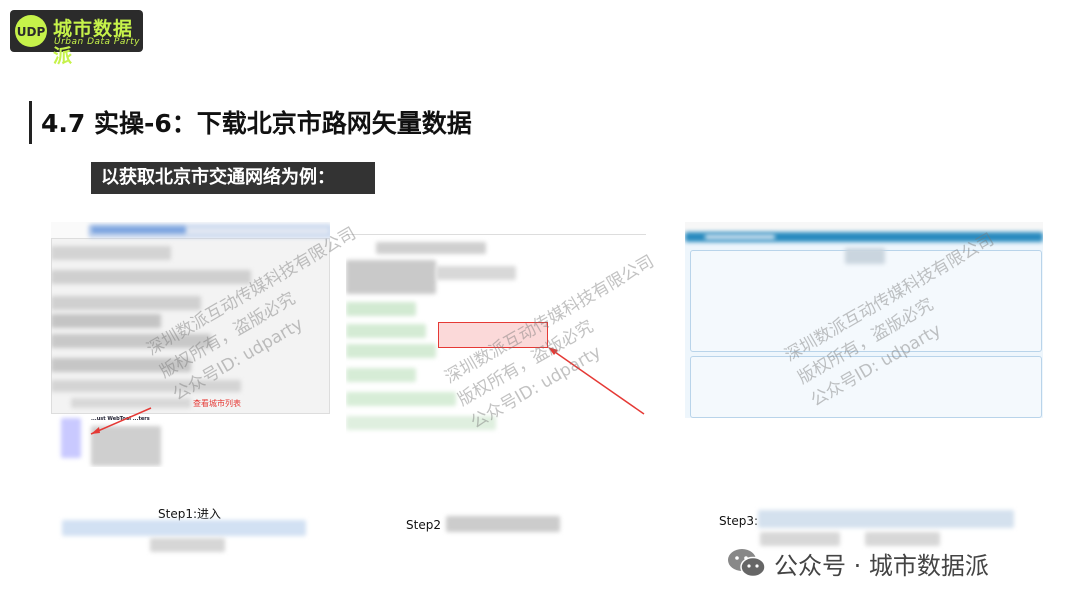 This screenshot has height=607, width=1080. I want to click on footer-text: 公众号 · 城市数据派, so click(881, 565).